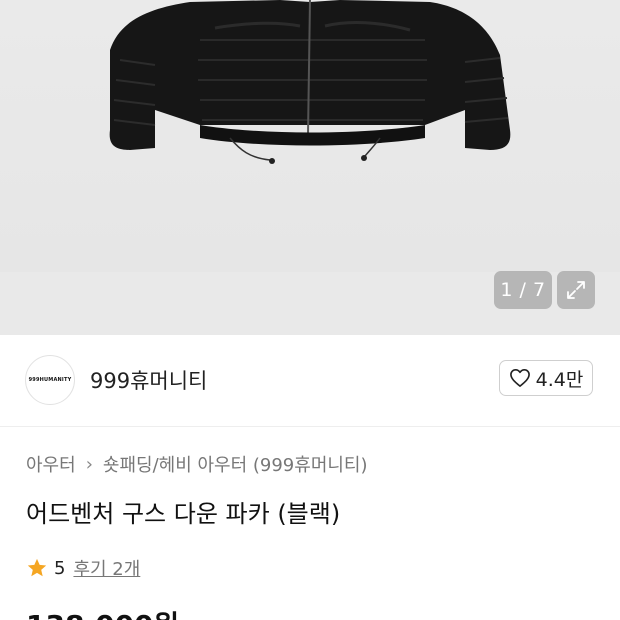 The image size is (620, 620). What do you see at coordinates (60, 568) in the screenshot?
I see `rating-value: 5` at bounding box center [60, 568].